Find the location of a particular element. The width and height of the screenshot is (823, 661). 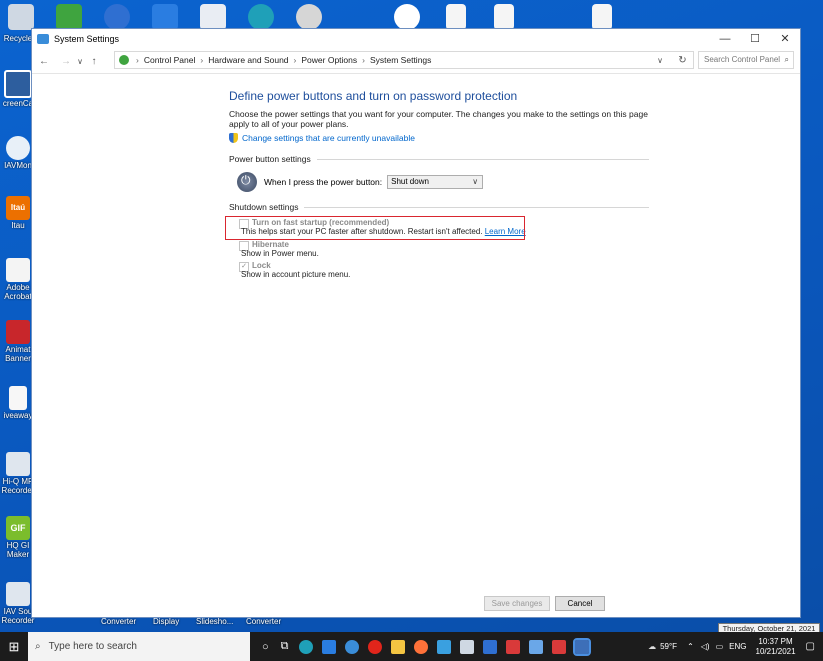

window-title: System Settings is located at coordinates (87, 39).